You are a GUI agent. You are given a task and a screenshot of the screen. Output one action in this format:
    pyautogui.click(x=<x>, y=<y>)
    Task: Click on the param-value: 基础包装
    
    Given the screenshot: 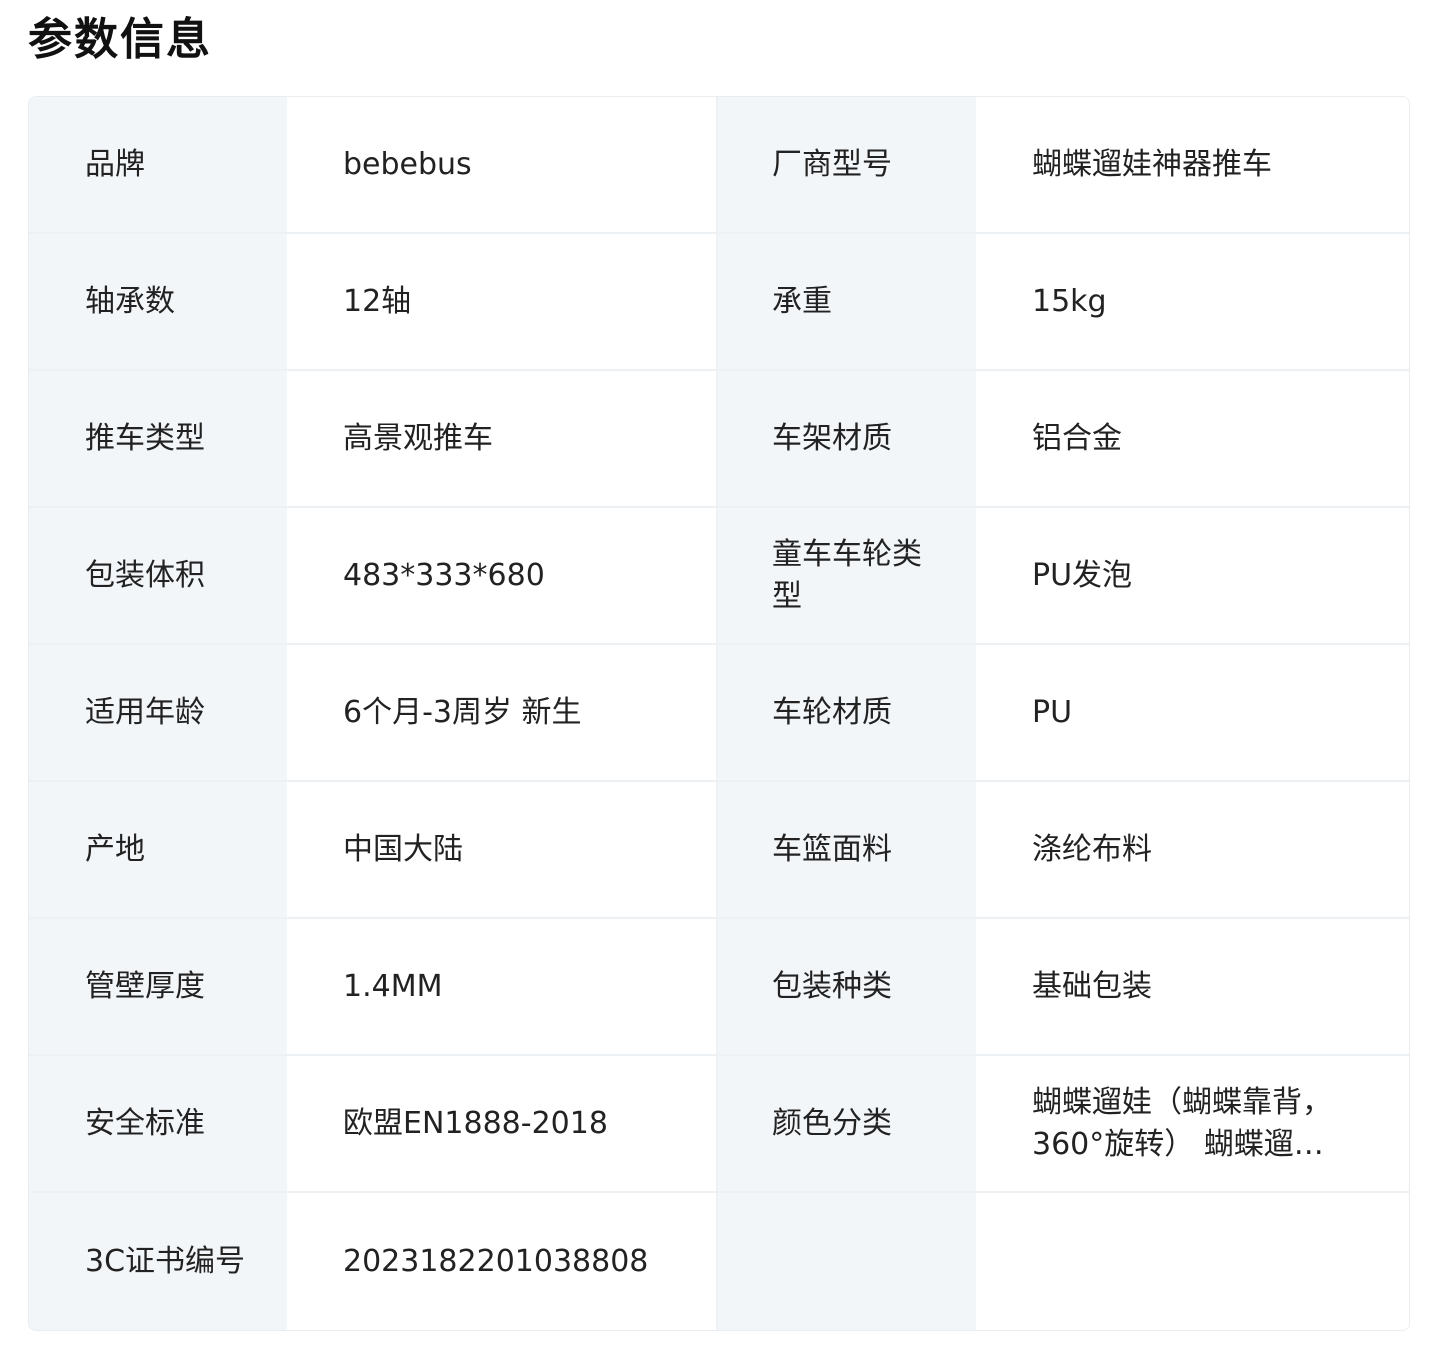 What is the action you would take?
    pyautogui.click(x=1192, y=986)
    